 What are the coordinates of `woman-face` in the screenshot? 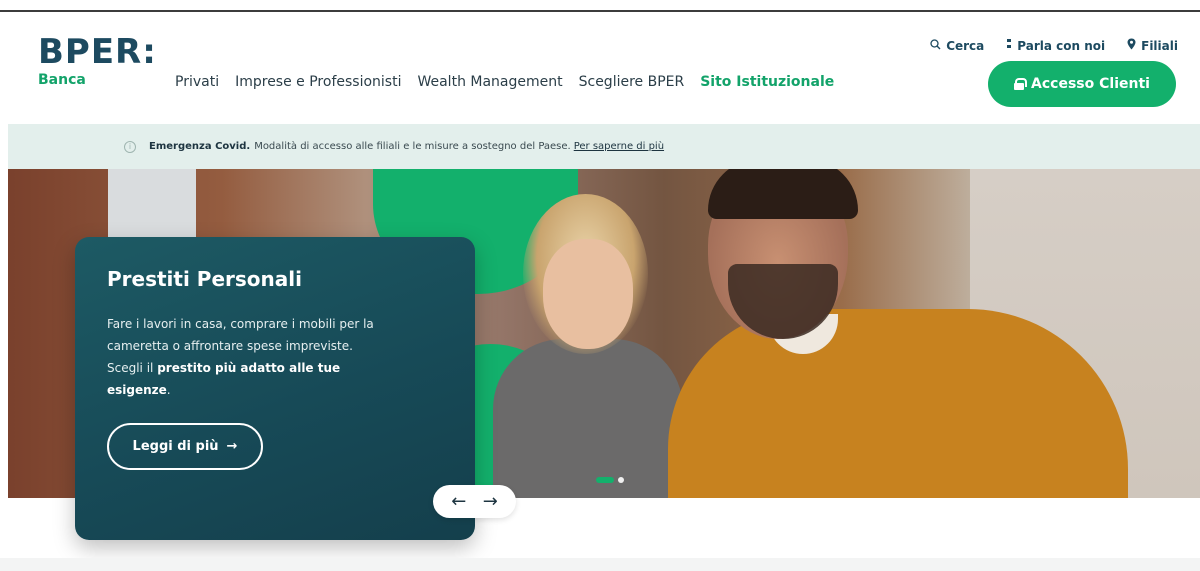 It's located at (588, 294).